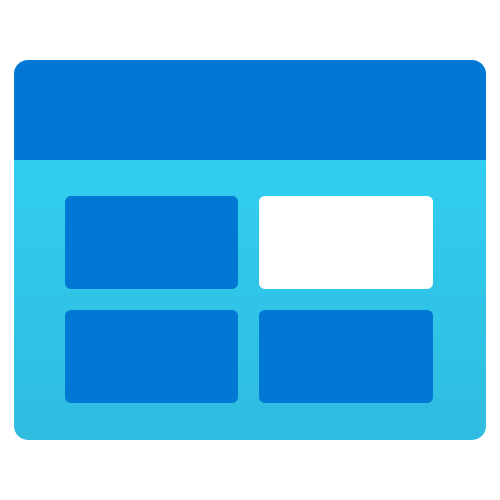 This screenshot has height=500, width=500. What do you see at coordinates (346, 242) in the screenshot?
I see `table-cell-top-right` at bounding box center [346, 242].